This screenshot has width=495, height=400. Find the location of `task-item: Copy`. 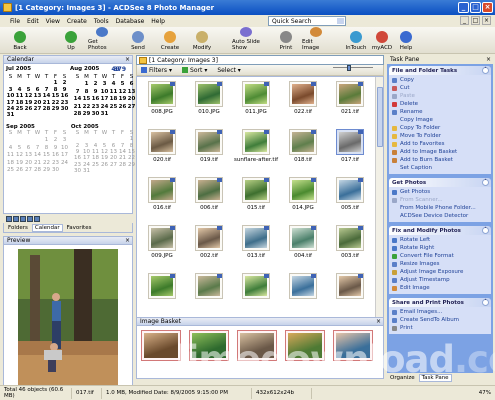

task-item: Copy is located at coordinates (440, 80).